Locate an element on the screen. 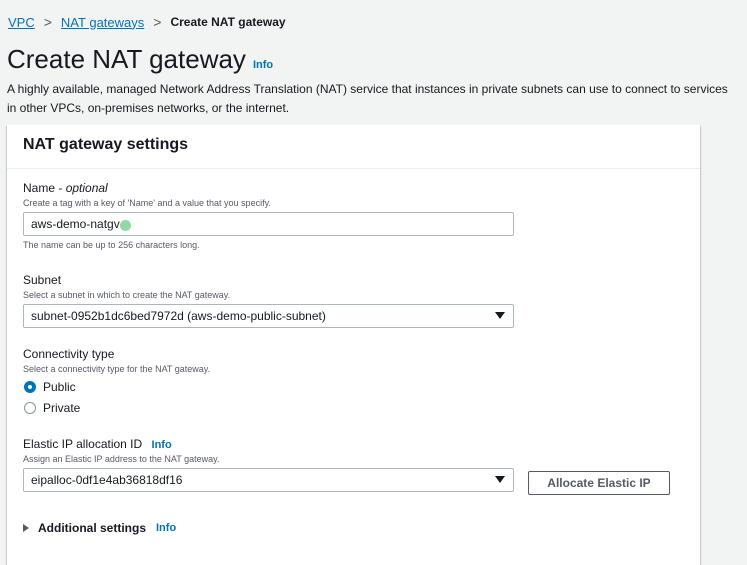 The width and height of the screenshot is (747, 565). name-input: aws-demo-natgv is located at coordinates (268, 224).